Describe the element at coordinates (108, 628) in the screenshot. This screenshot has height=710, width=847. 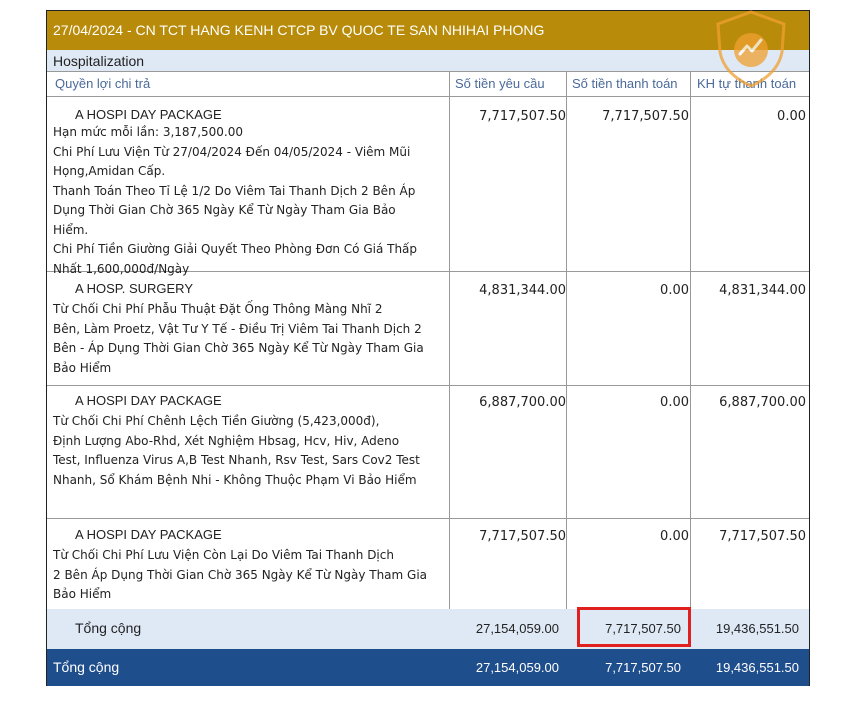
I see `subtotal-label: Tổng cộng` at that location.